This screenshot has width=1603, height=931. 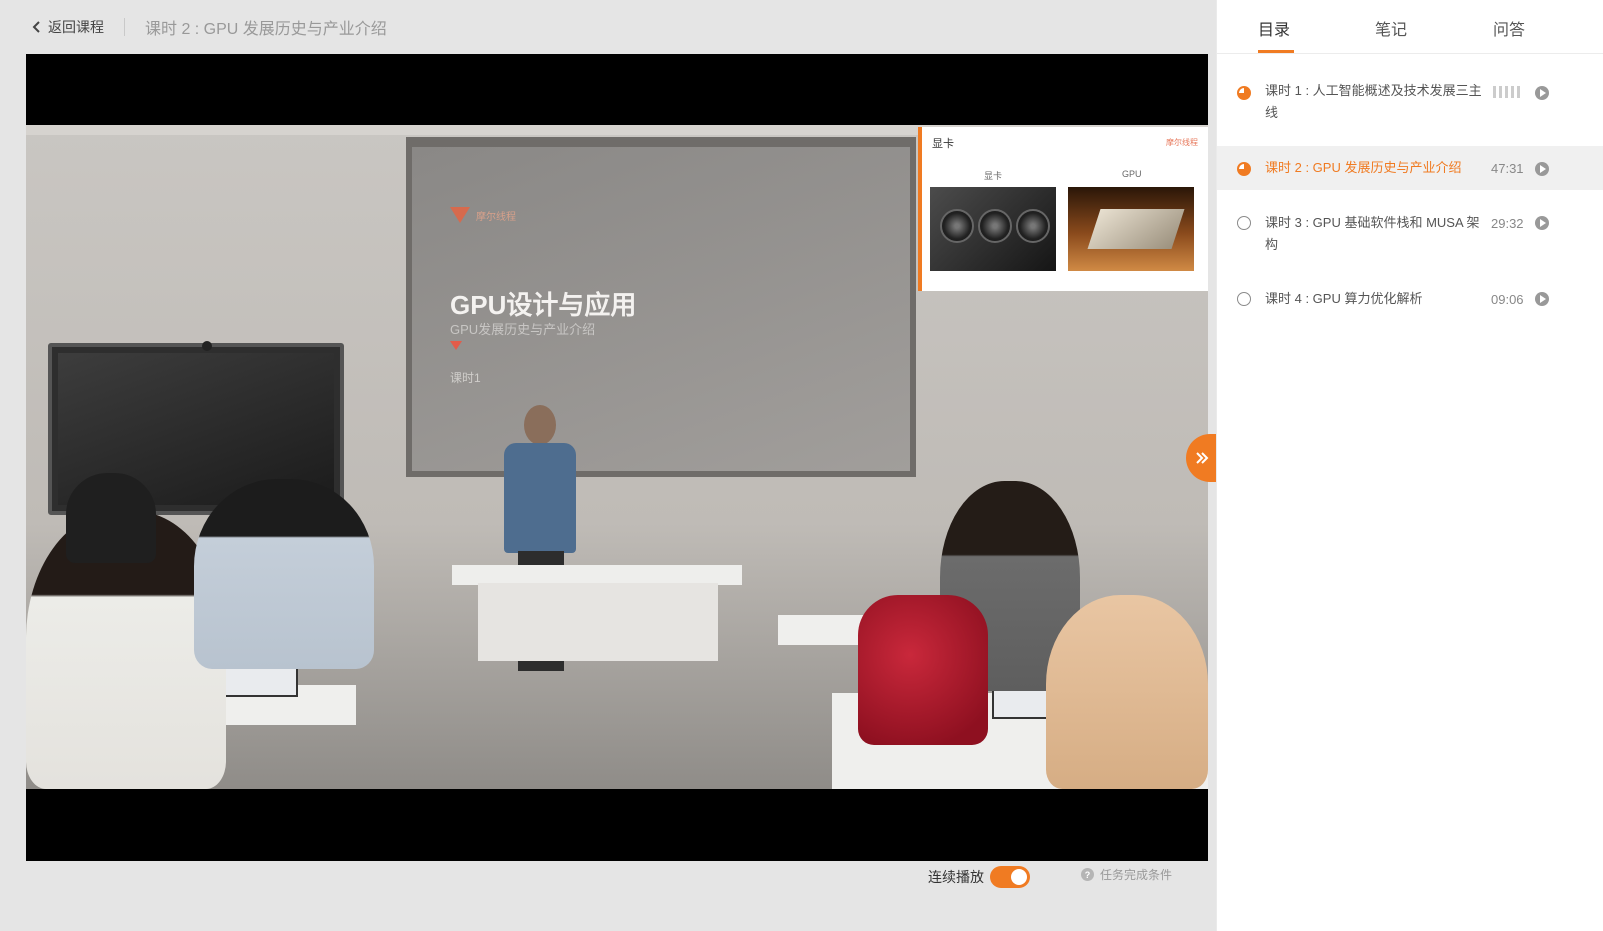 I want to click on autoplay-toggle, so click(x=1010, y=877).